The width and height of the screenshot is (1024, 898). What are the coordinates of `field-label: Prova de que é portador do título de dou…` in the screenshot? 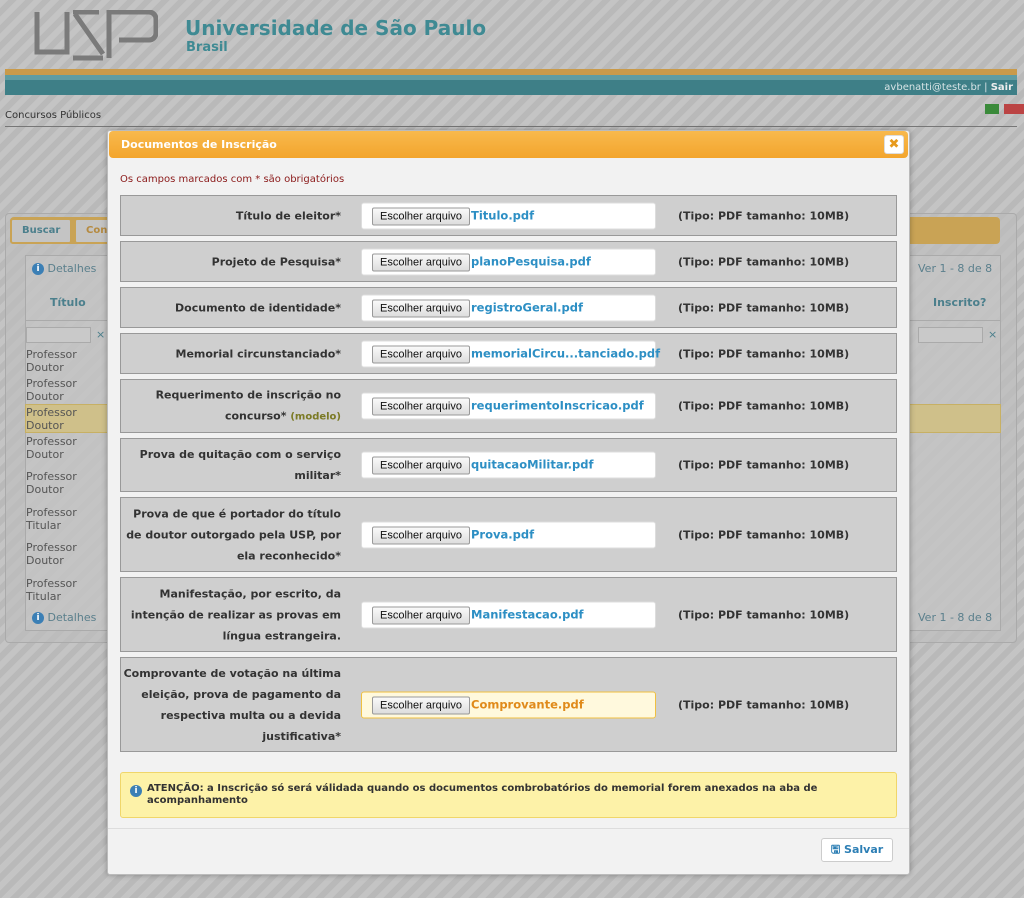 It's located at (231, 534).